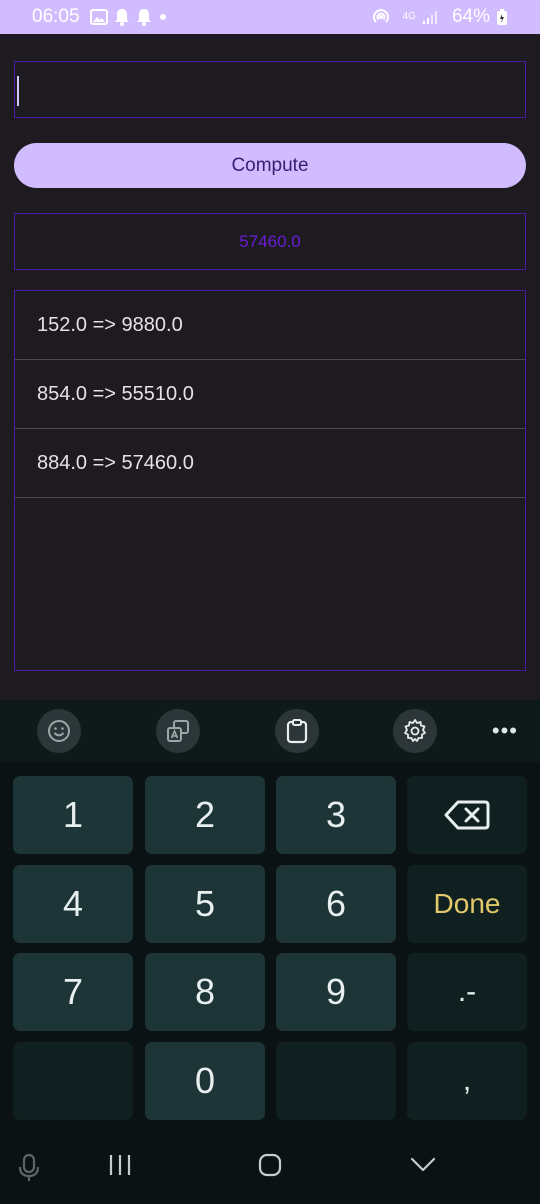 This screenshot has height=1204, width=540. What do you see at coordinates (178, 731) in the screenshot?
I see `translate-icon` at bounding box center [178, 731].